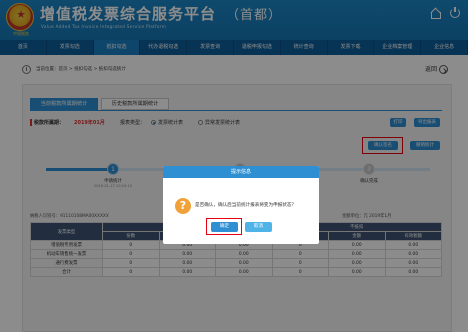 The image size is (468, 332). Describe the element at coordinates (224, 226) in the screenshot. I see `highlight-box-ok` at that location.